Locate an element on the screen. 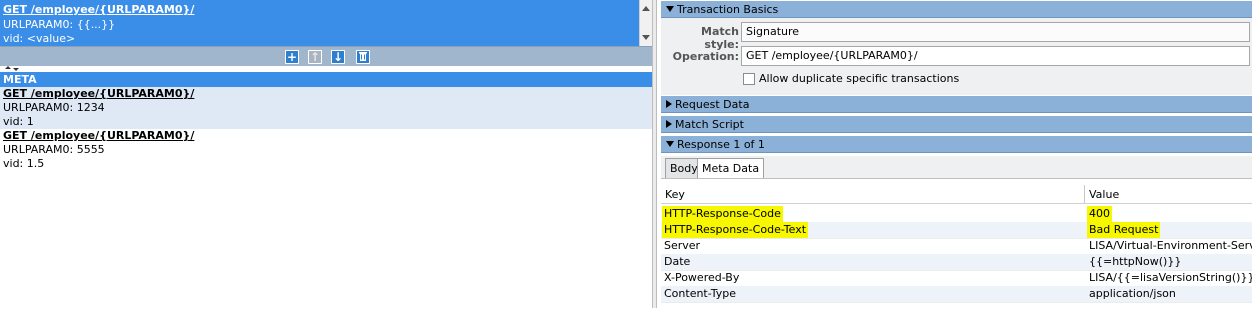 This screenshot has height=309, width=1252. row-key: X-Powered-By is located at coordinates (702, 277).